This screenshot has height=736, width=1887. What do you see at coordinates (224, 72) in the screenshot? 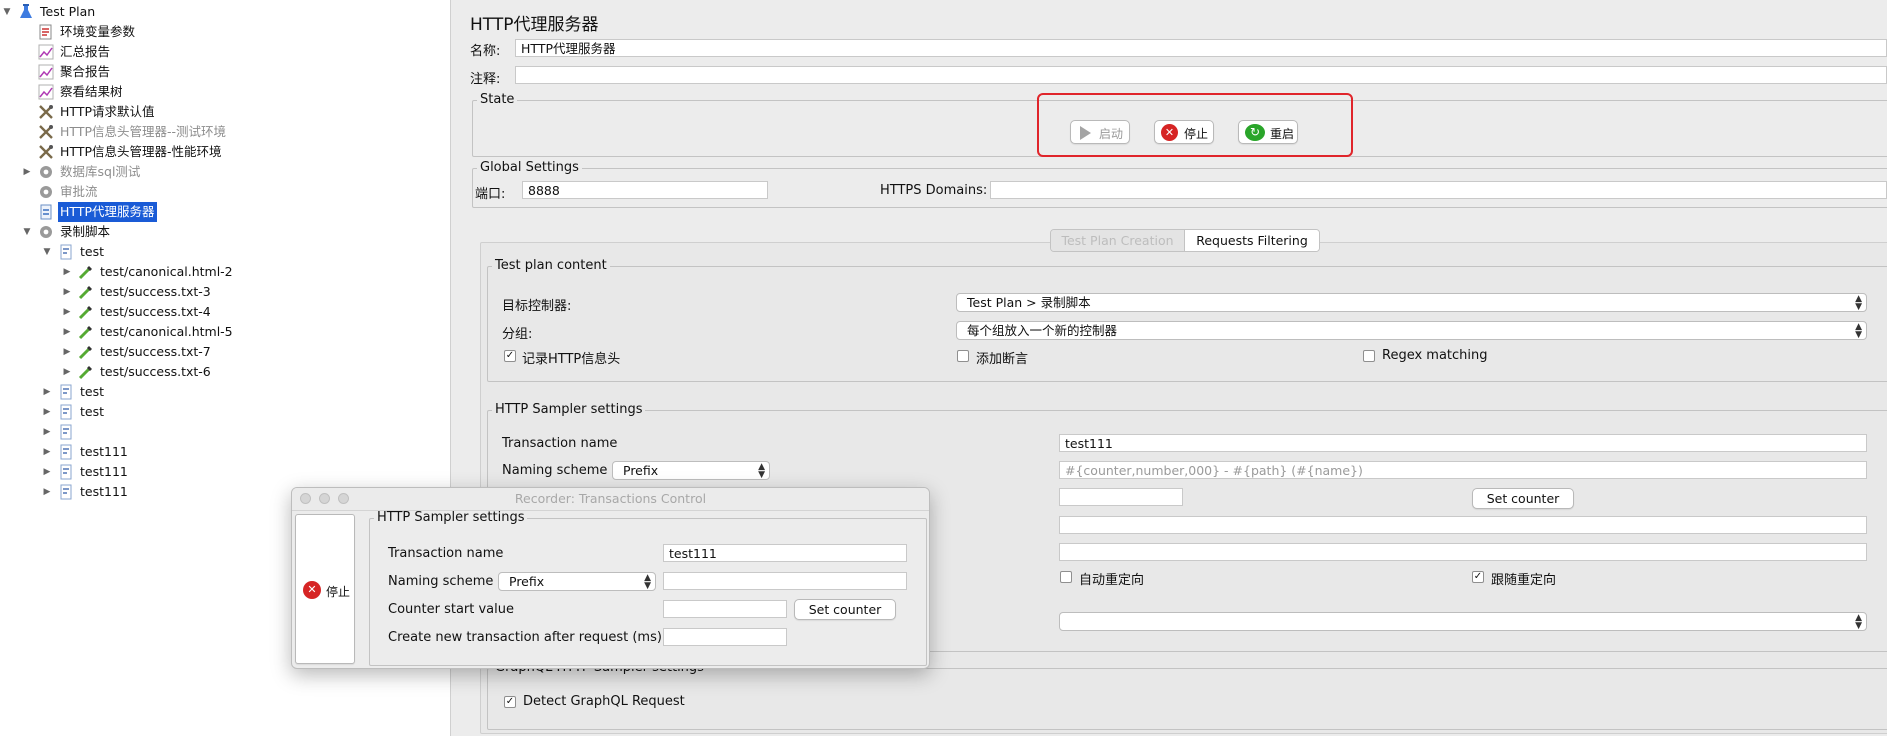
I see `tree-node: 聚合报告` at bounding box center [224, 72].